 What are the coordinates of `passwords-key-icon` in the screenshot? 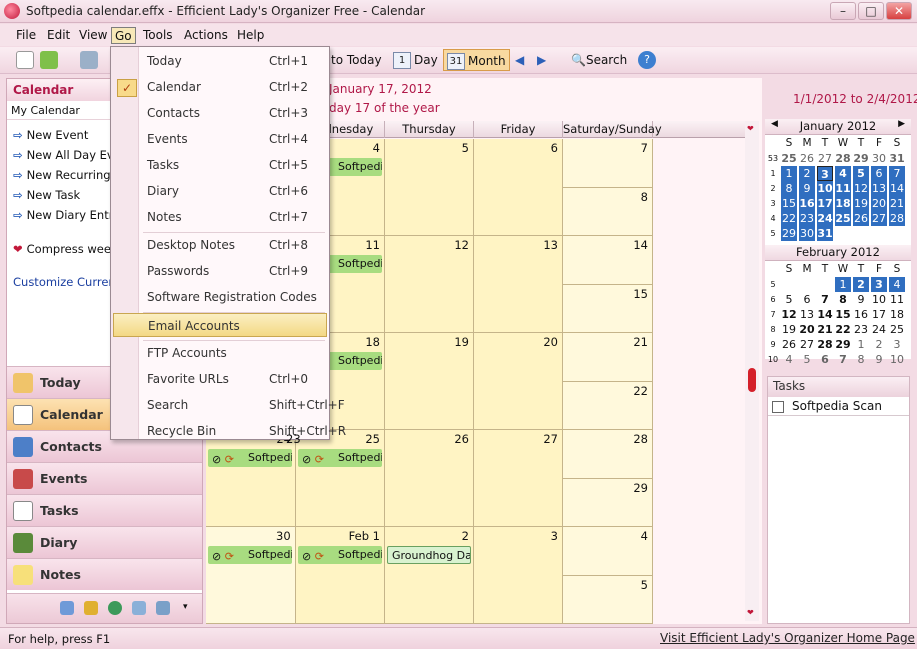 It's located at (91, 608).